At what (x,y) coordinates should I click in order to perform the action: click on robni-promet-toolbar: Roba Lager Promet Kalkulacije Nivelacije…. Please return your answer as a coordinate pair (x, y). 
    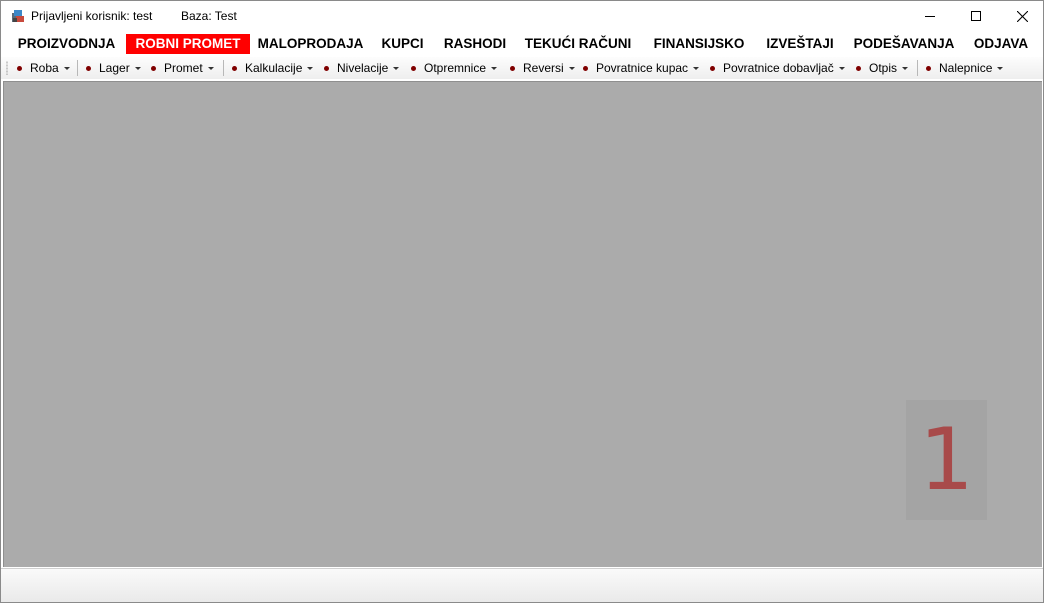
    Looking at the image, I should click on (522, 68).